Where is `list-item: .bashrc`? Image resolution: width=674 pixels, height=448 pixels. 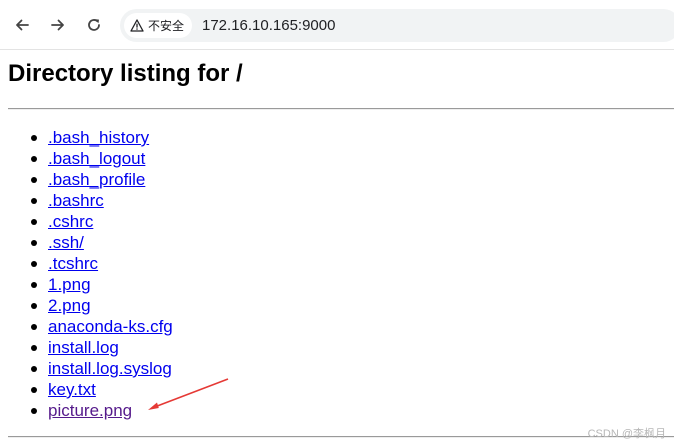
list-item: .bashrc is located at coordinates (86, 200).